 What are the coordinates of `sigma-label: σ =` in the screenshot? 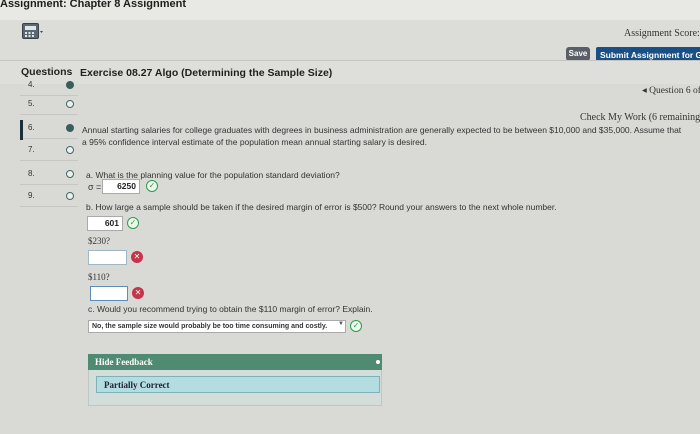 It's located at (95, 187).